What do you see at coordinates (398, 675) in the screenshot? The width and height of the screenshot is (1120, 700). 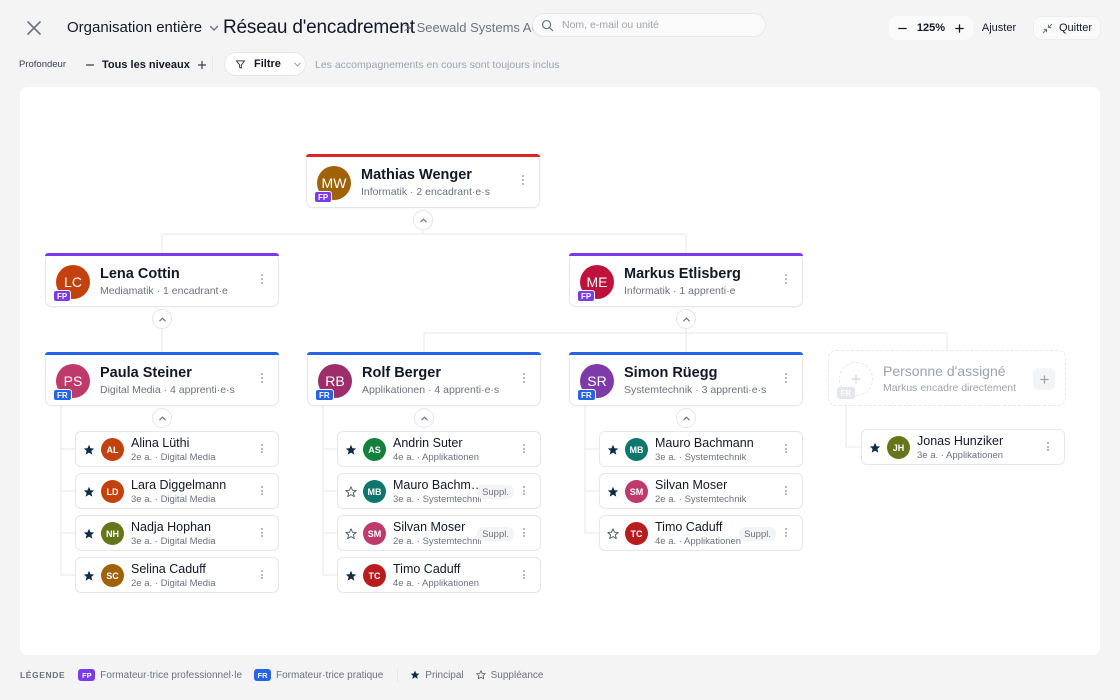 I see `divider` at bounding box center [398, 675].